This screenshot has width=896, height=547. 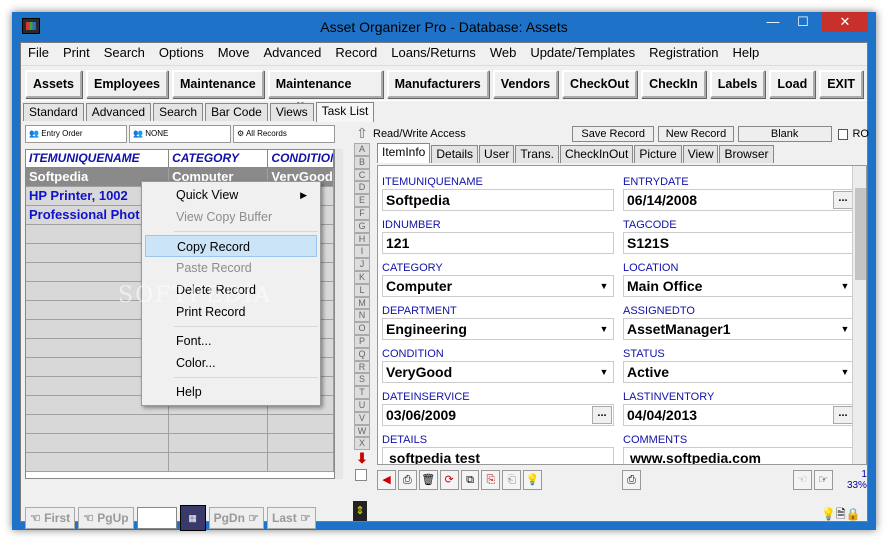 I want to click on alpha-a: A, so click(x=362, y=149).